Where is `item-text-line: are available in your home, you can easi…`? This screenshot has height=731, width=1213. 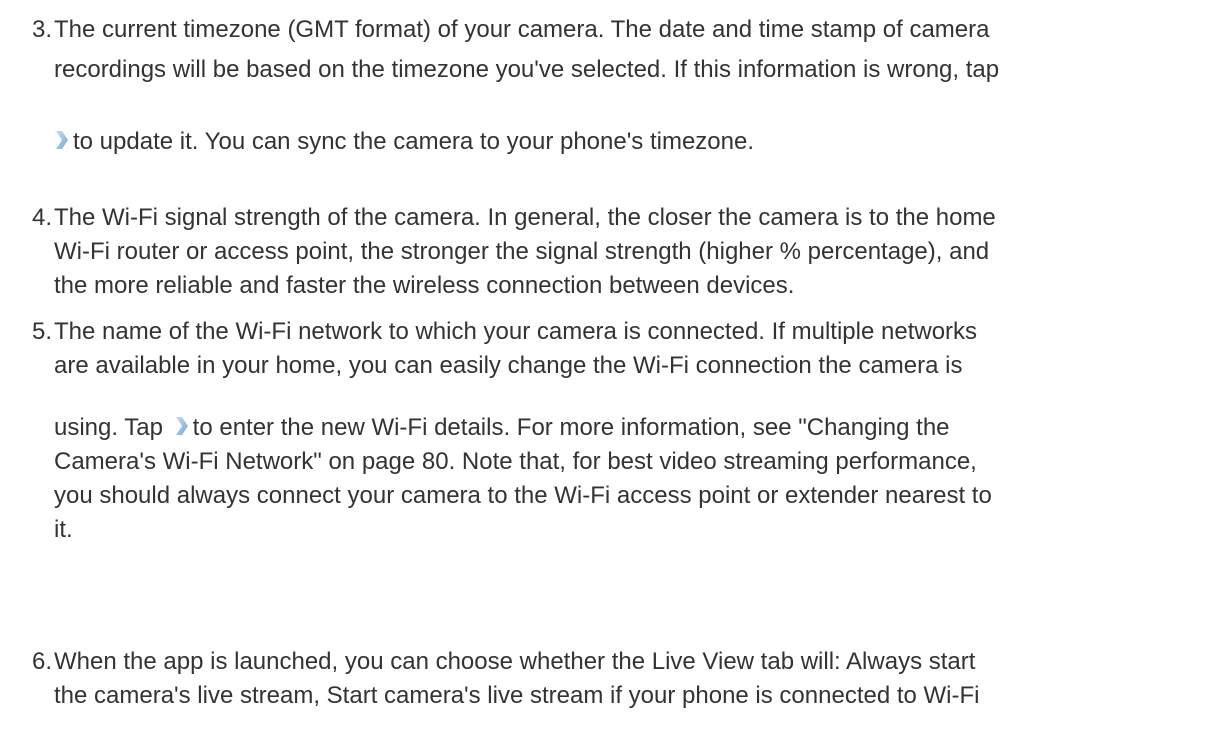
item-text-line: are available in your home, you can easi… is located at coordinates (508, 365).